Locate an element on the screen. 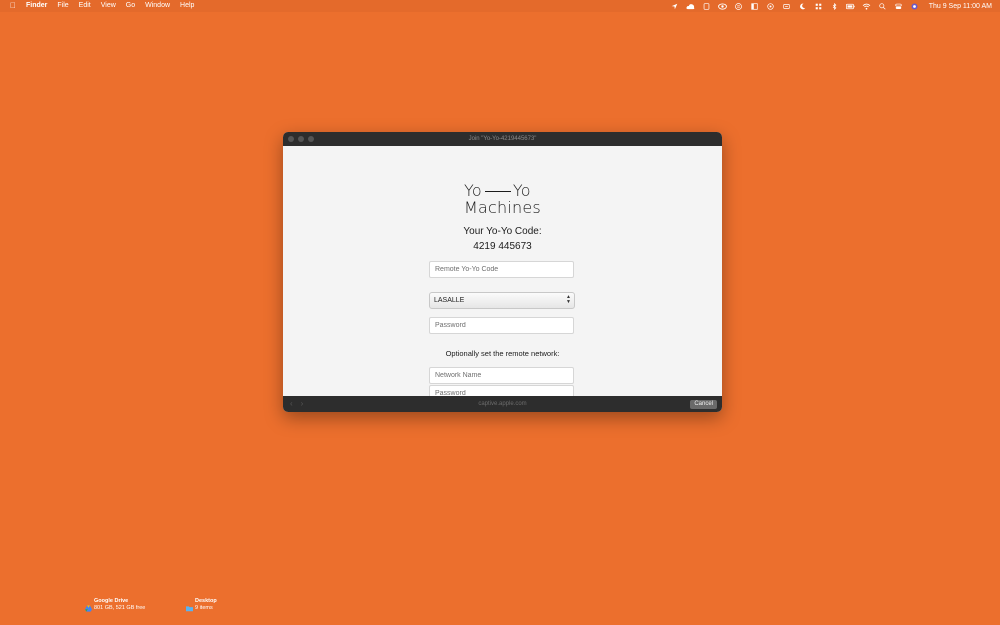 This screenshot has width=1000, height=625. window-footer: ‹ › captive.apple.com Cancel is located at coordinates (502, 404).